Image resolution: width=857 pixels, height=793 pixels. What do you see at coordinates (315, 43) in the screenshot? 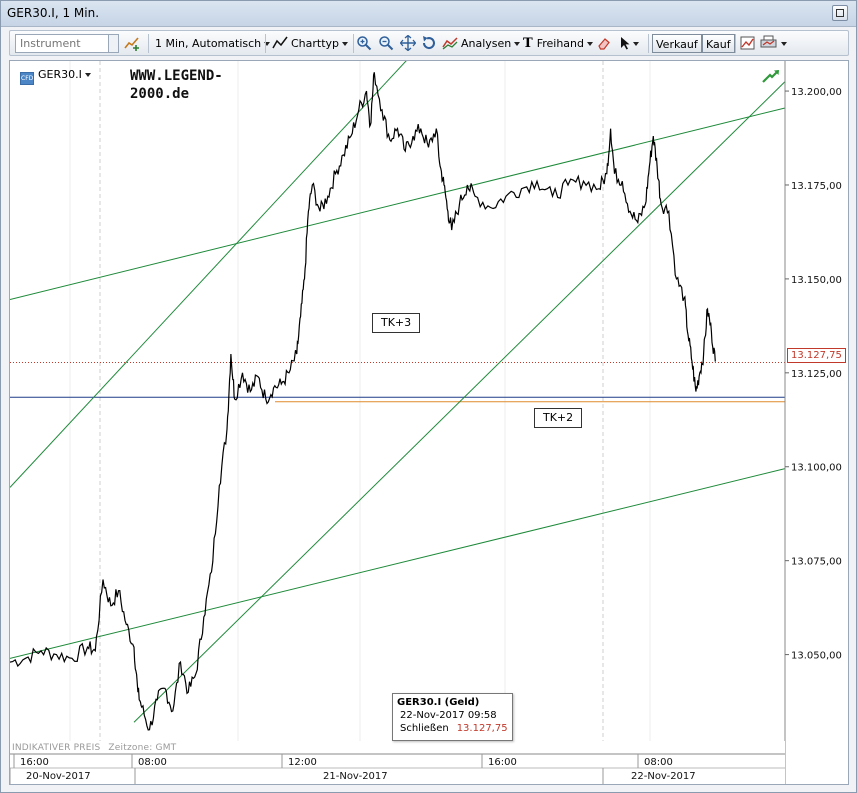
I see `charttype-label: Charttyp` at bounding box center [315, 43].